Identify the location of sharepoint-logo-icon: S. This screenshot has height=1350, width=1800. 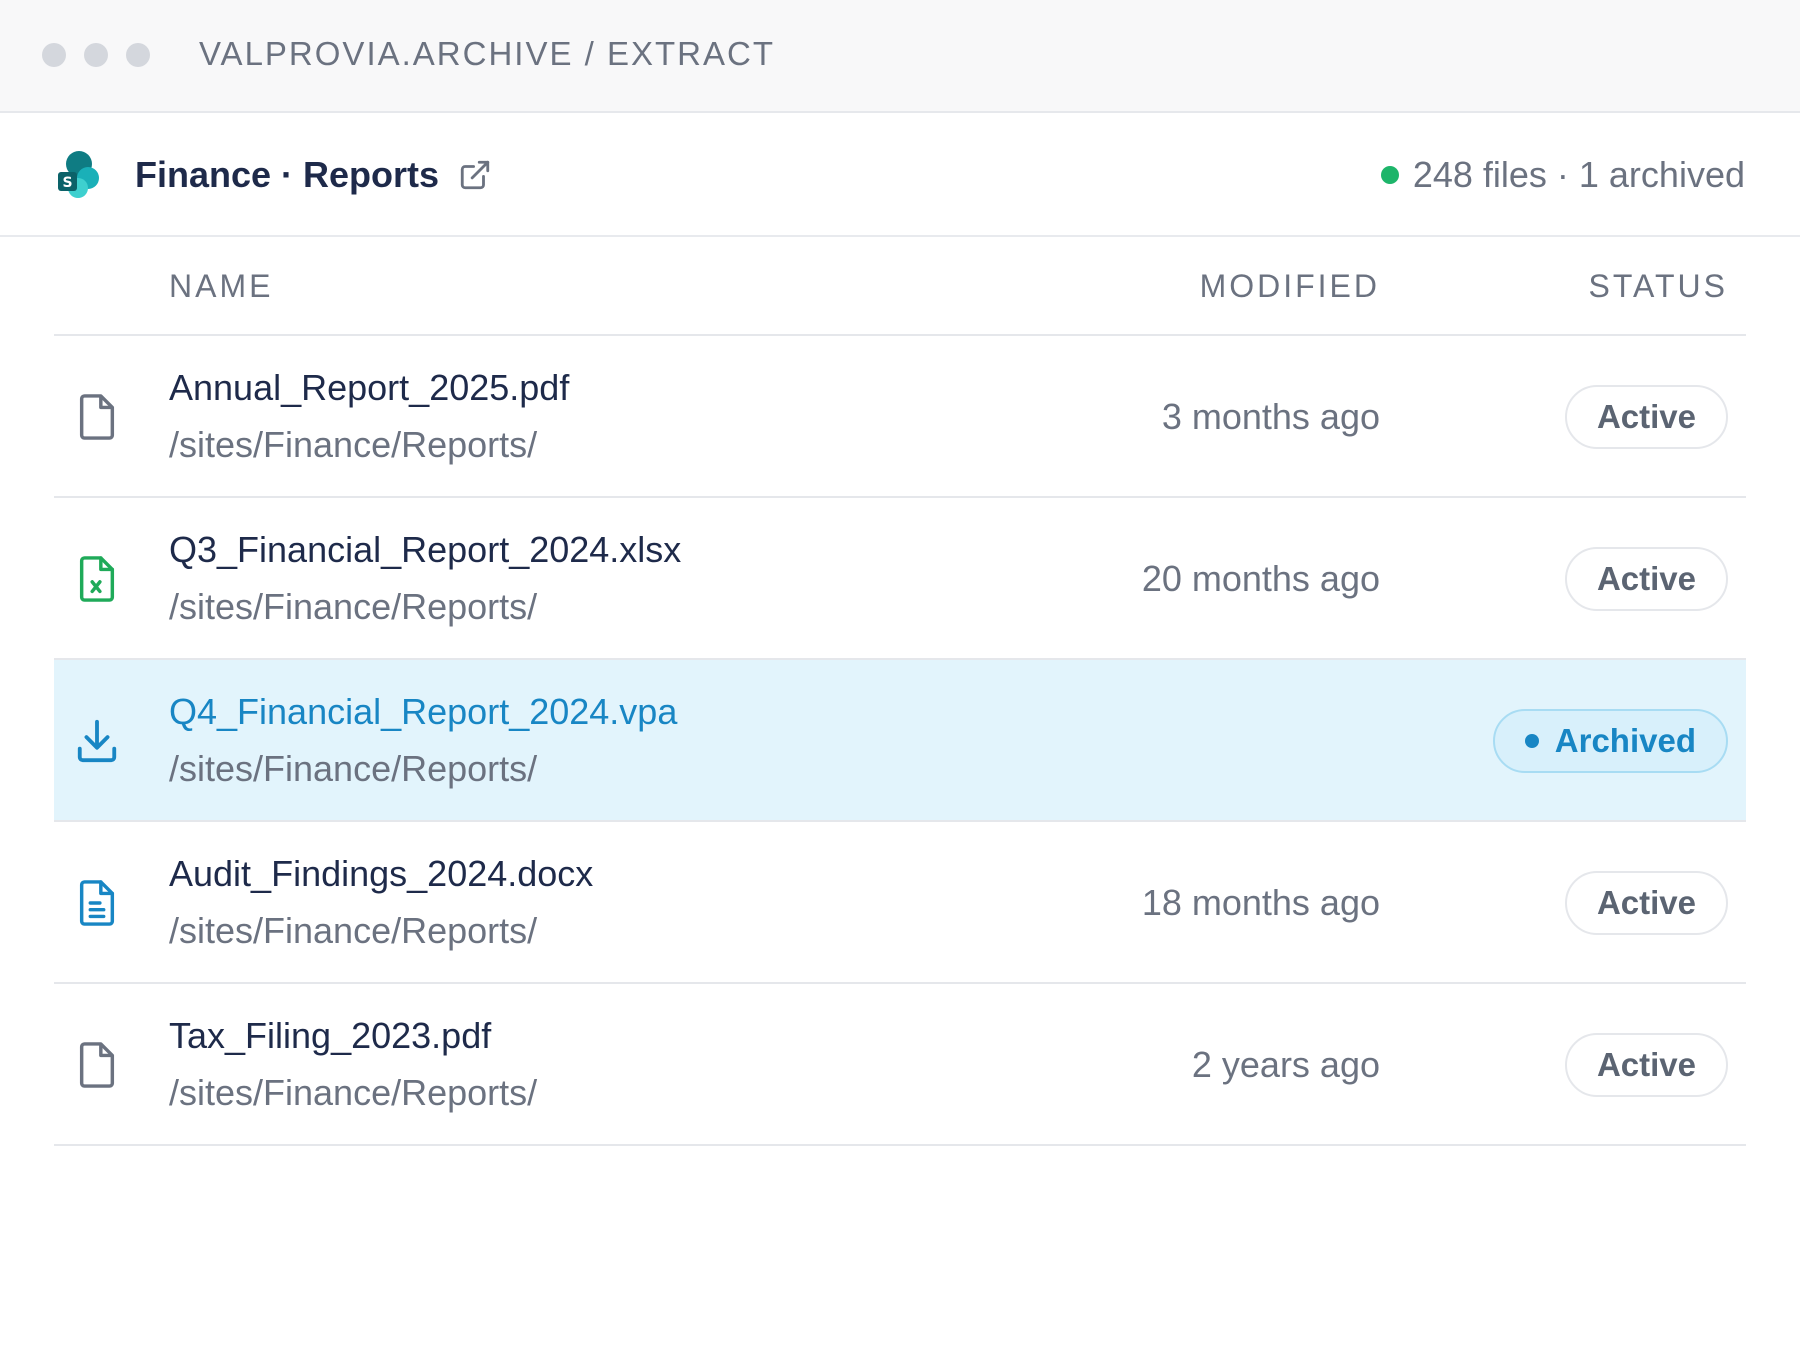
(78, 174).